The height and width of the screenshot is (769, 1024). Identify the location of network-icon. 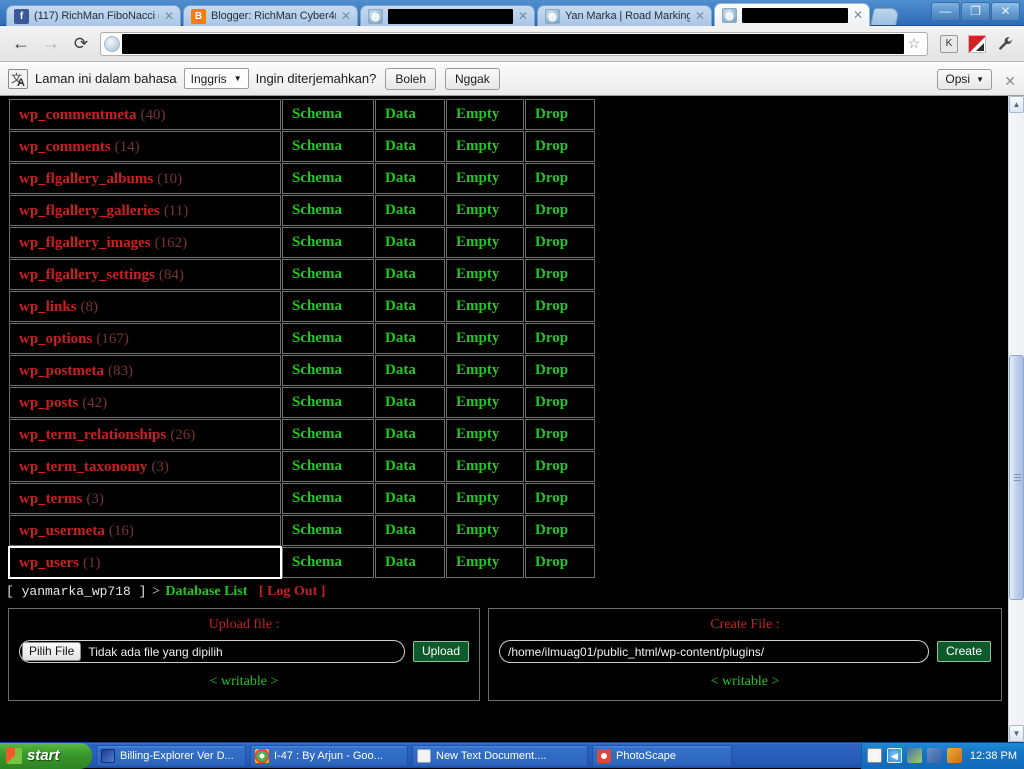
(914, 755).